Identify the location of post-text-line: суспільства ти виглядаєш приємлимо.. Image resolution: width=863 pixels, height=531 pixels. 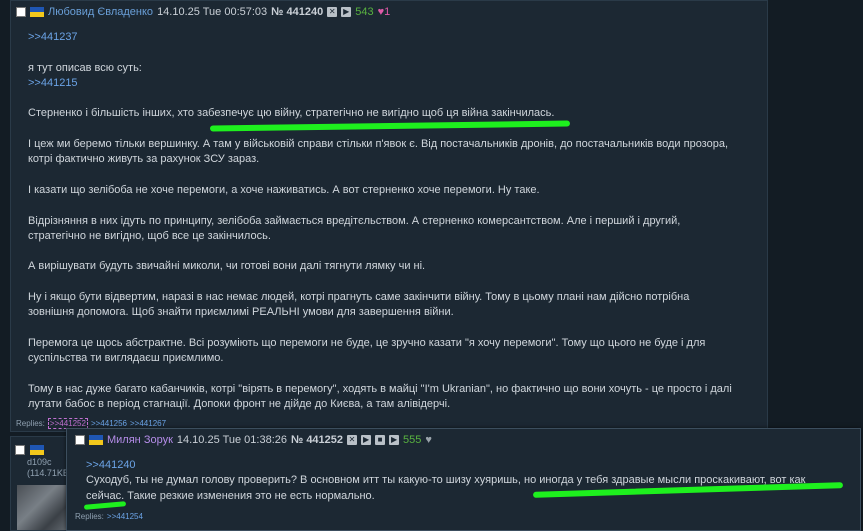
(126, 358).